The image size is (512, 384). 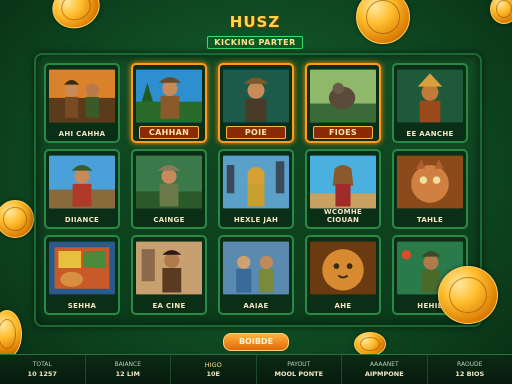 I want to click on tile-label: SEHHA, so click(x=82, y=306).